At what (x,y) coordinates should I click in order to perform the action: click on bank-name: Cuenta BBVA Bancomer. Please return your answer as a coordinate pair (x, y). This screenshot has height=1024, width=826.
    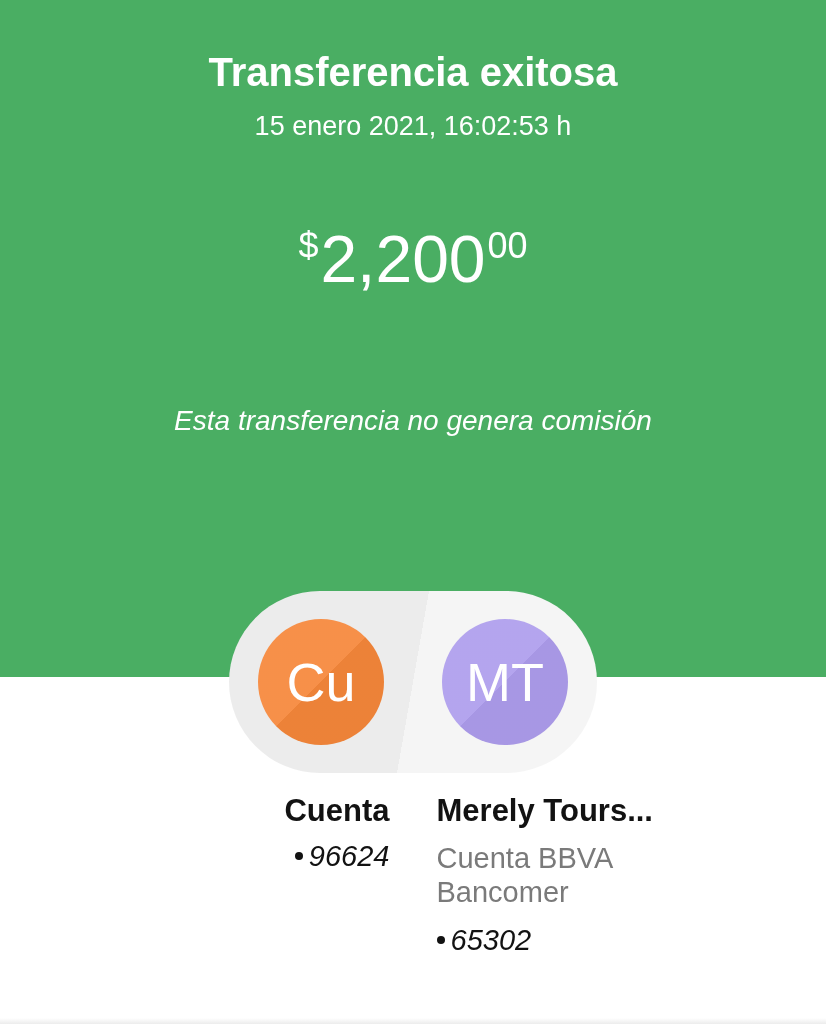
    Looking at the image, I should click on (525, 875).